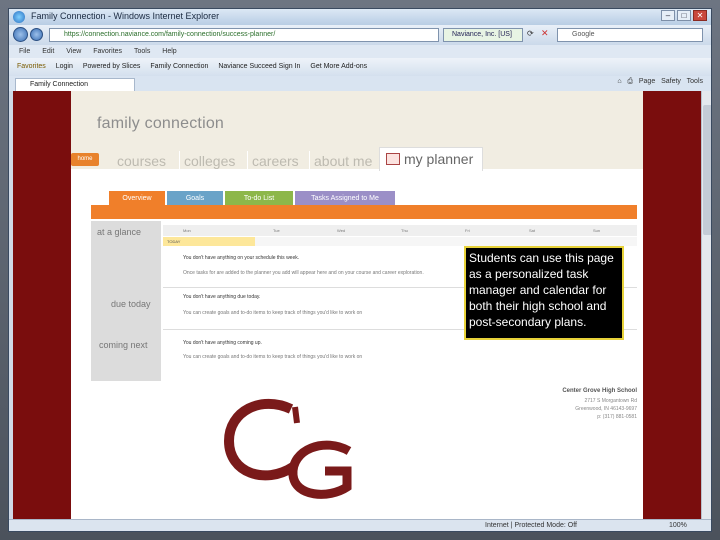 This screenshot has height=540, width=720. What do you see at coordinates (531, 525) in the screenshot?
I see `zone-status: Internet | Protected Mode: Off` at bounding box center [531, 525].